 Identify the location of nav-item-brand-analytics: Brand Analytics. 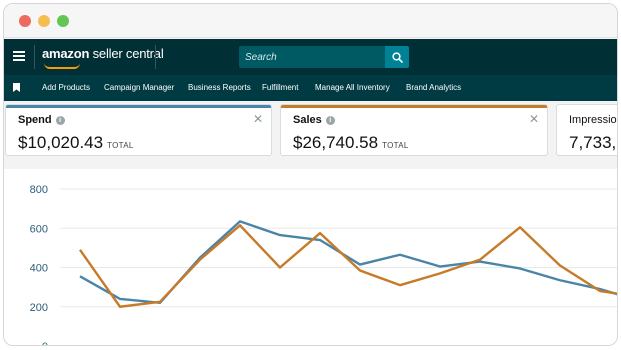
(433, 87).